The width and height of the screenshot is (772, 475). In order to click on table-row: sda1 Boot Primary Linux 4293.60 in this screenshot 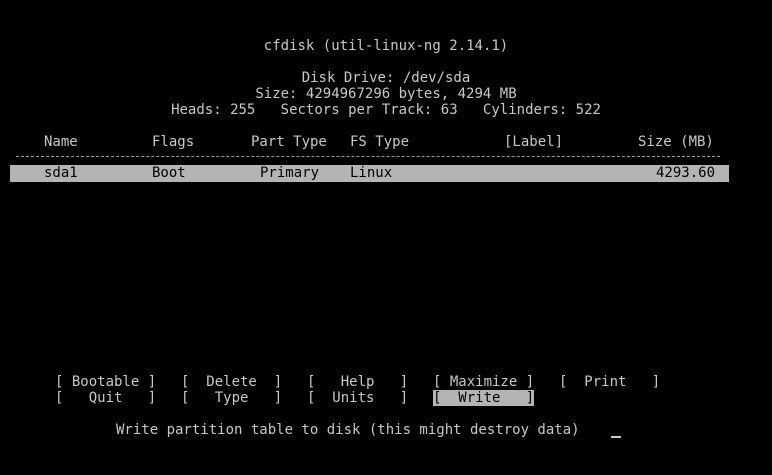, I will do `click(369, 173)`.